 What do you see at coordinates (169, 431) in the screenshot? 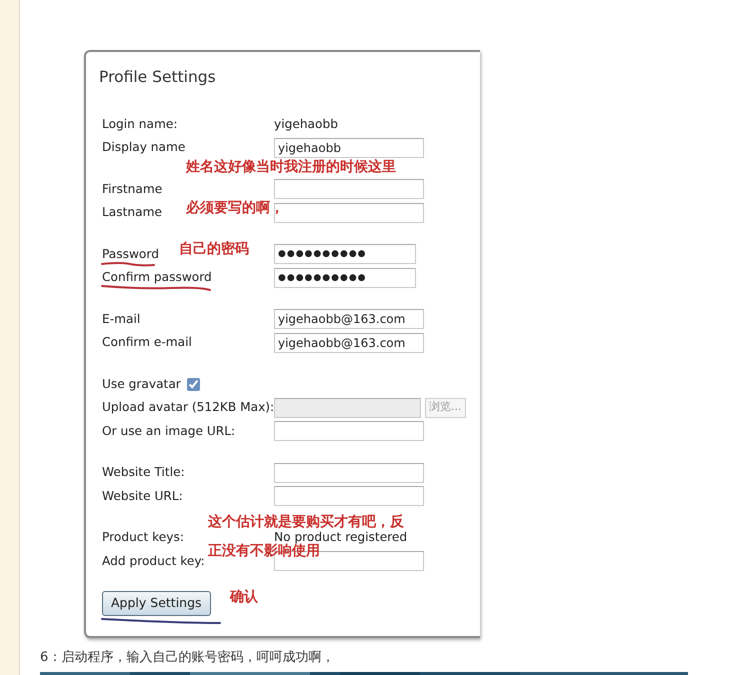
I see `field-label: Or use an image URL:` at bounding box center [169, 431].